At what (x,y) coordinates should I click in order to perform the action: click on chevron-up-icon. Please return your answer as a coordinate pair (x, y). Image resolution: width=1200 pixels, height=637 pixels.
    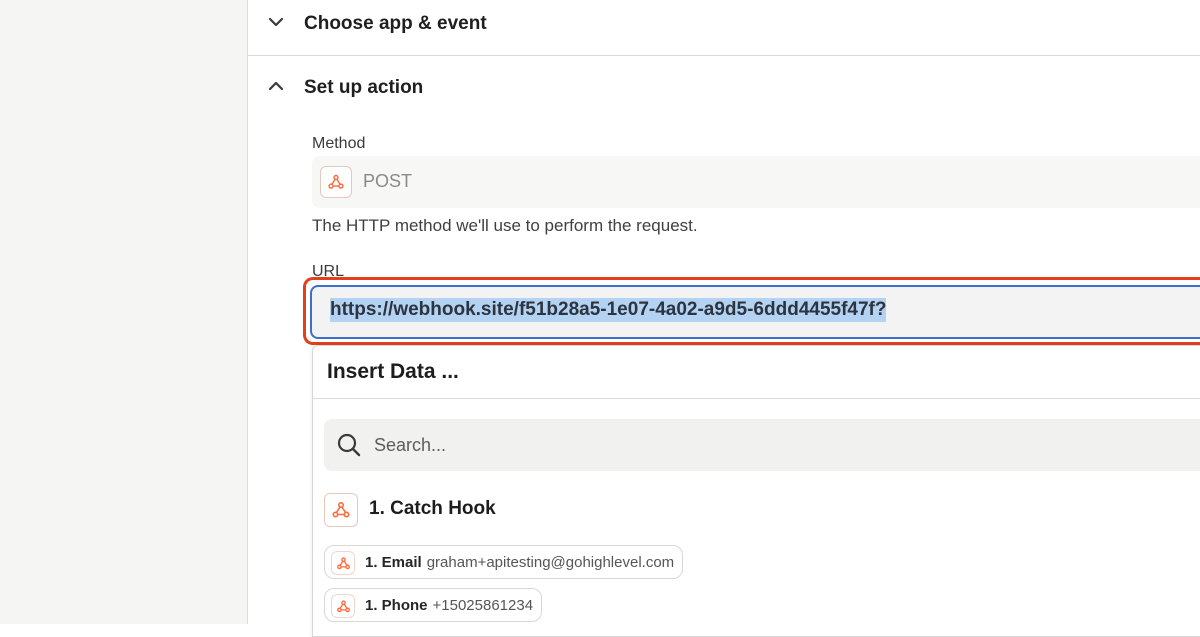
    Looking at the image, I should click on (276, 86).